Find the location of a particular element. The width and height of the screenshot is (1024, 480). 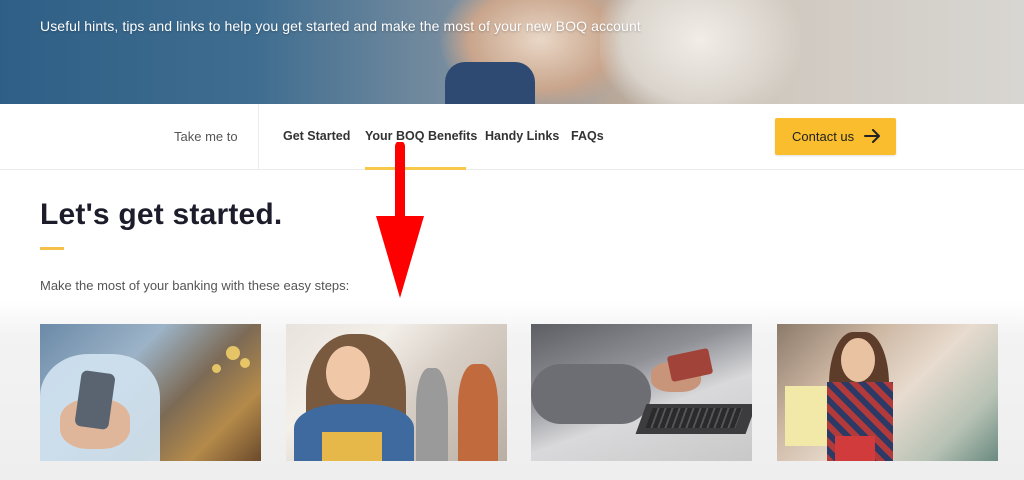

red-annotation-arrow is located at coordinates (400, 220).